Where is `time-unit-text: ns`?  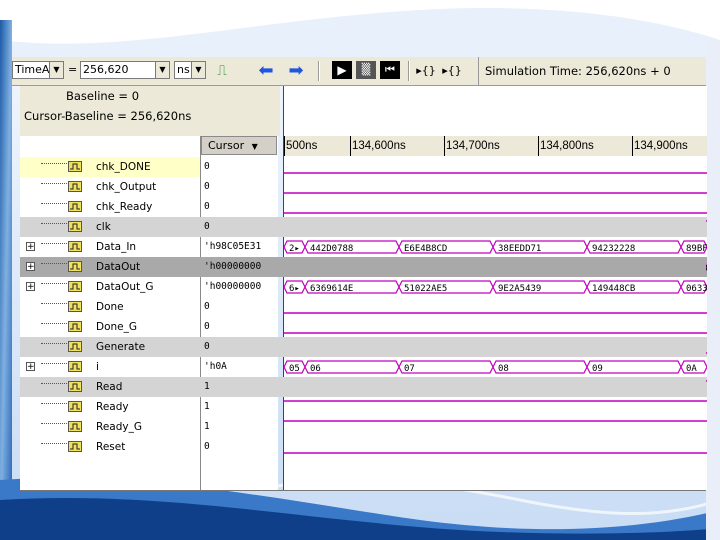 time-unit-text: ns is located at coordinates (183, 69).